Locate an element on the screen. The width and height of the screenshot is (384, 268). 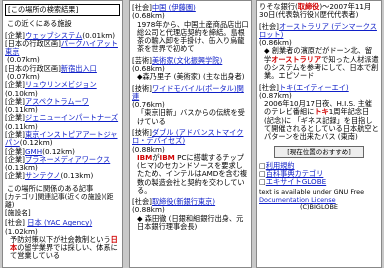
place-link: 新宿出入口 is located at coordinates (79, 68).